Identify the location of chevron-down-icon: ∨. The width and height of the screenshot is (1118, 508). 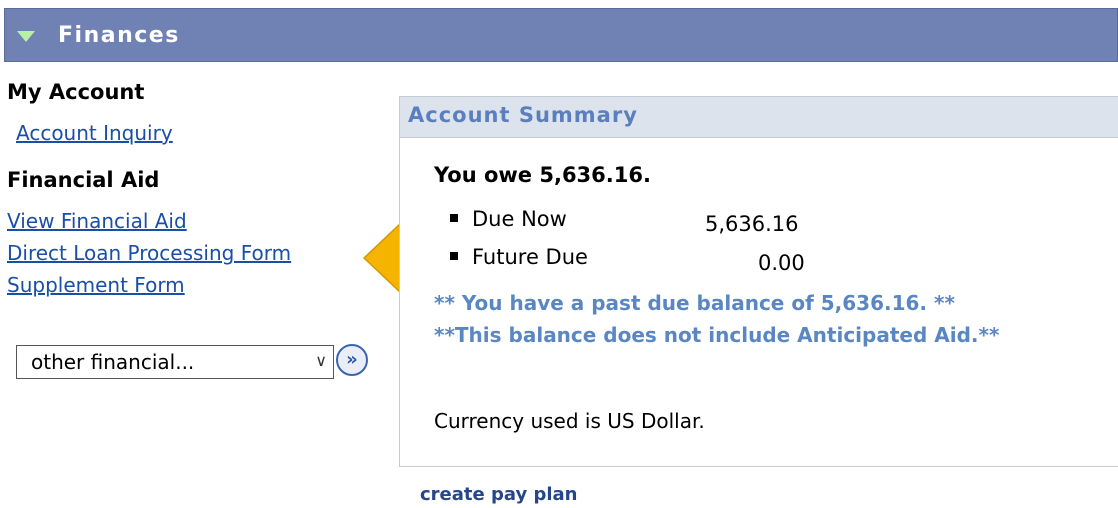
(321, 360).